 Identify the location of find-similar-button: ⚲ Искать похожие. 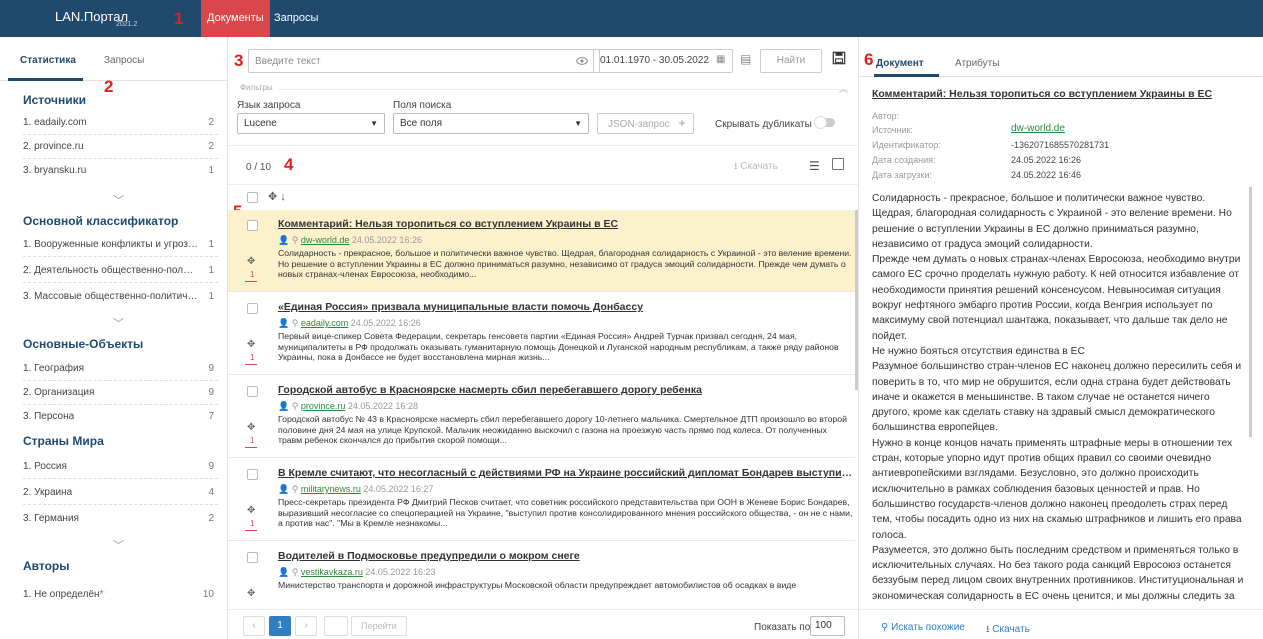
(923, 627).